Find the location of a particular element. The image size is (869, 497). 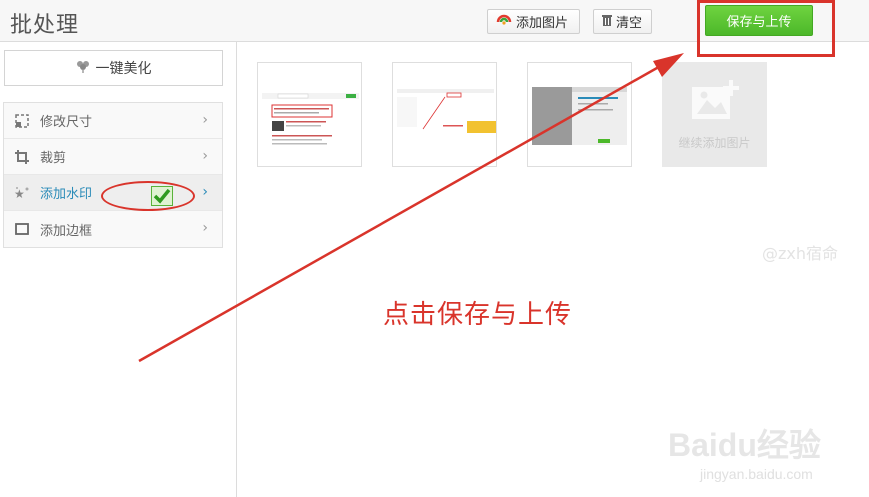

annotation-text: 点击保存与上传 is located at coordinates (478, 315).